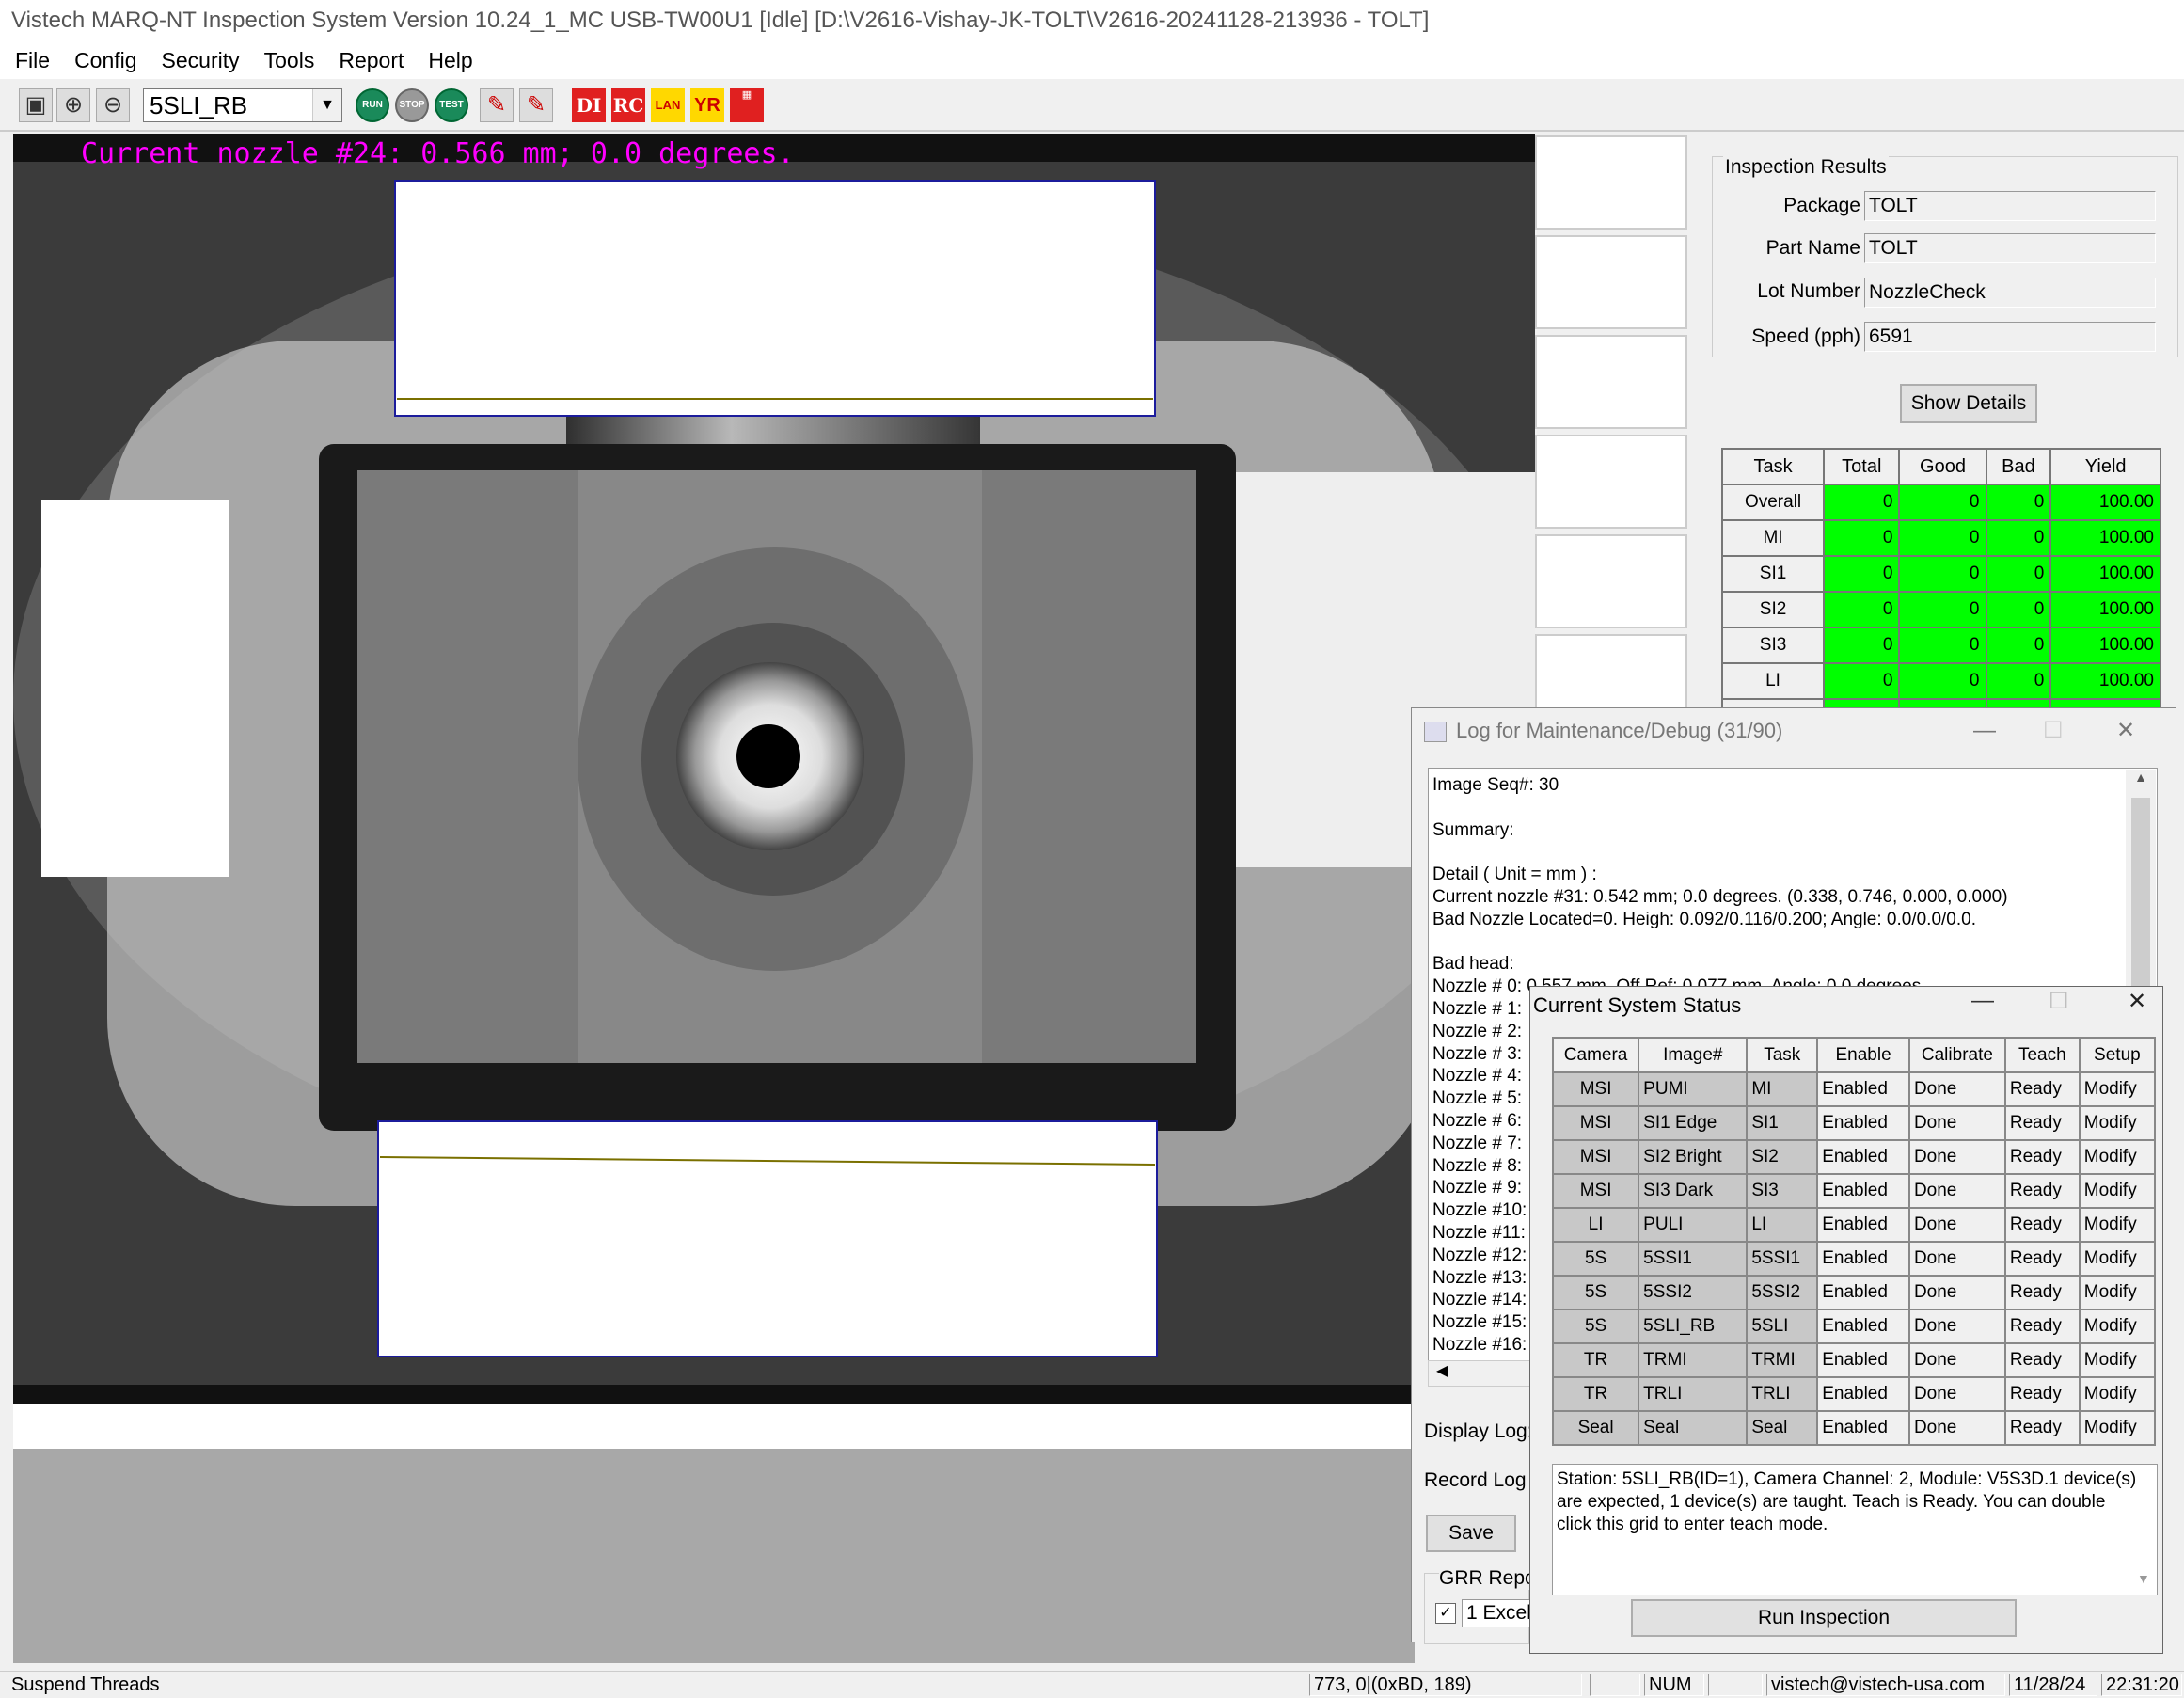  I want to click on image-cell: SI2 Bright, so click(1693, 1157).